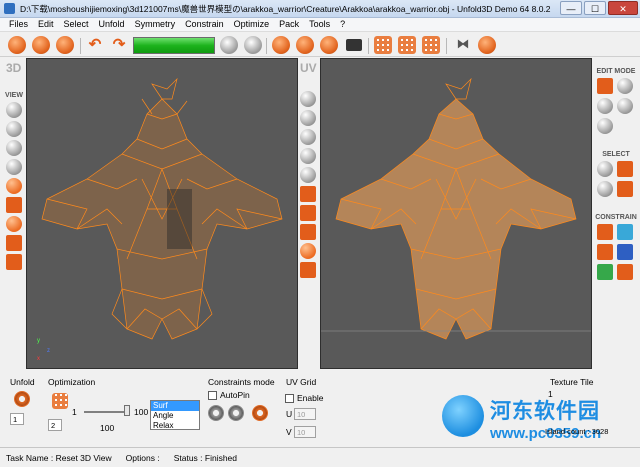 The height and width of the screenshot is (467, 640). Describe the element at coordinates (308, 175) in the screenshot. I see `uv-grid-icon` at that location.